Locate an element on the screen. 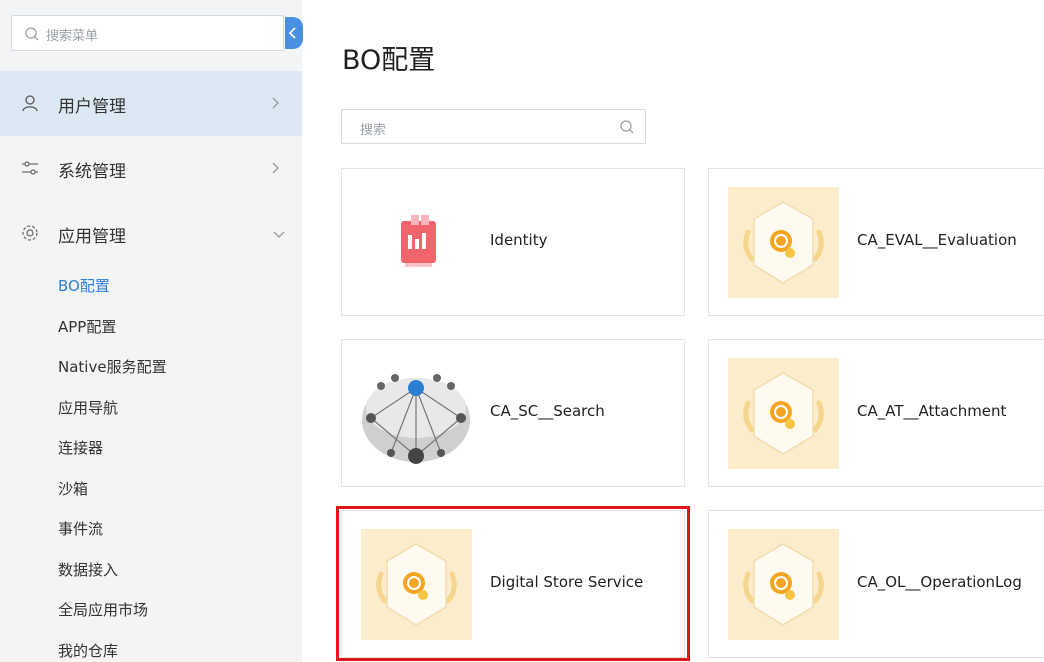 This screenshot has height=662, width=1044. bo-card-identity: Identity is located at coordinates (513, 242).